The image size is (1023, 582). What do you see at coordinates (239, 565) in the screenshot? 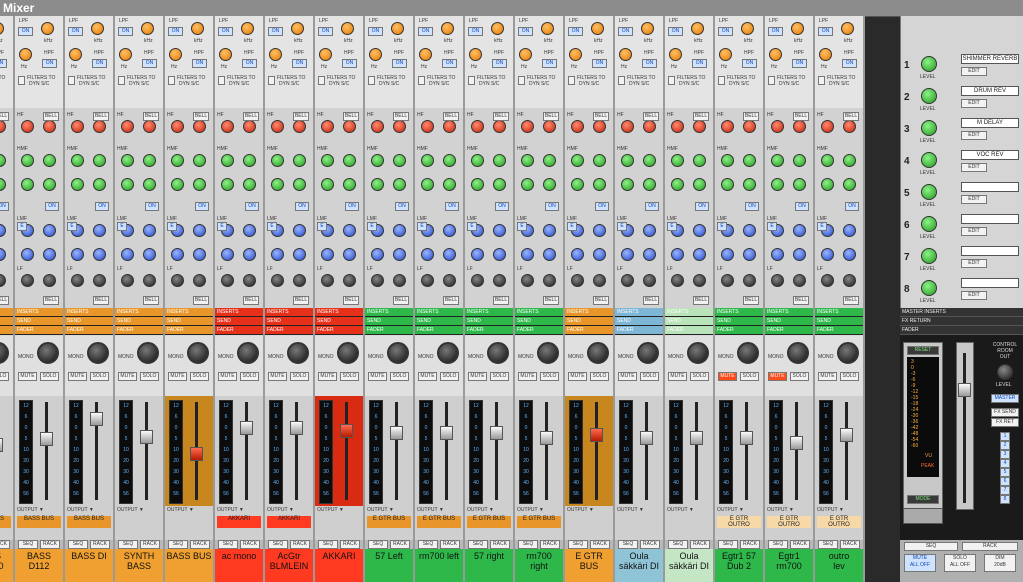
I see `channel-name: ac mono` at bounding box center [239, 565].